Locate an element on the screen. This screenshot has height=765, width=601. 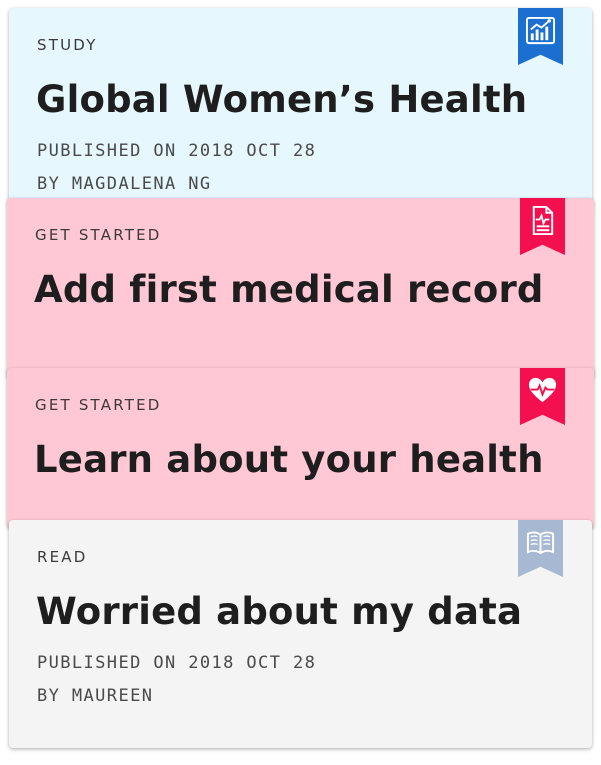
card-category: READ is located at coordinates (62, 557).